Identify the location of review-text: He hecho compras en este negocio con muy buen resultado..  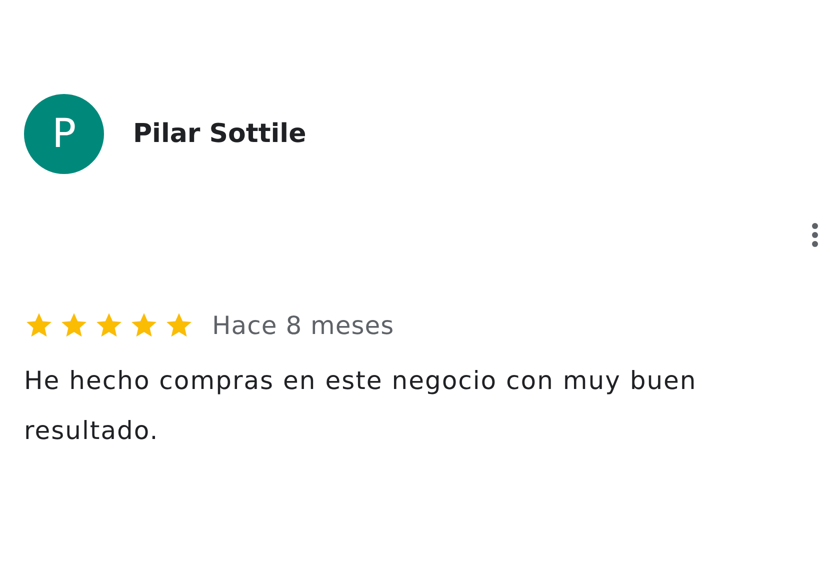
(361, 406).